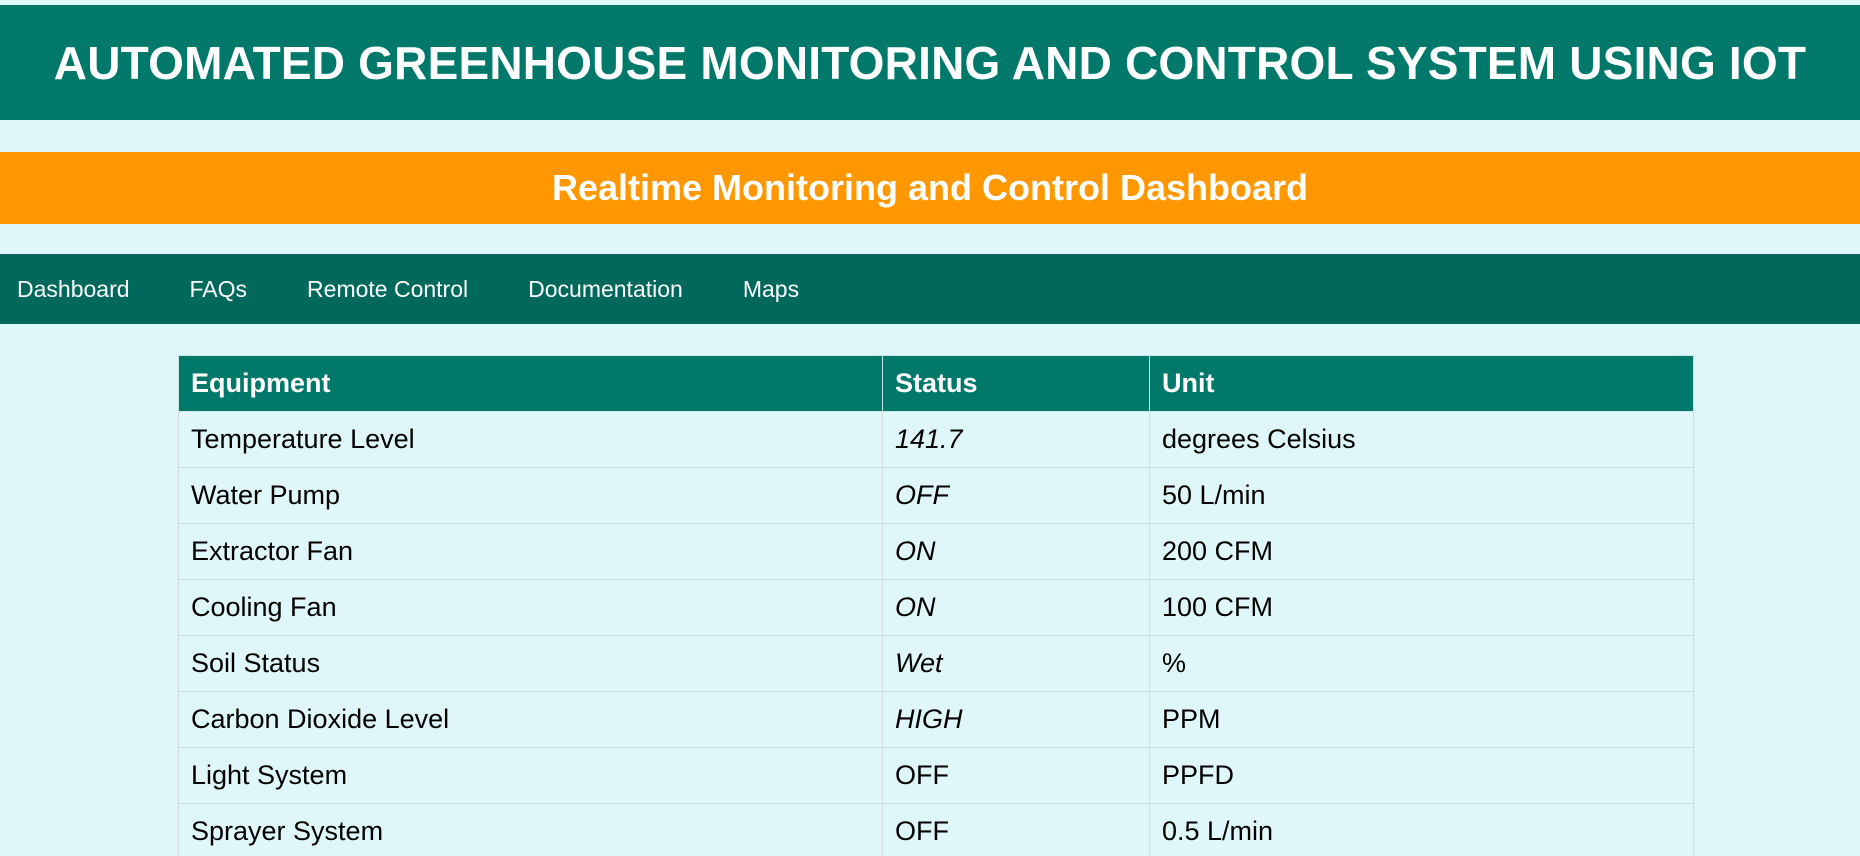 Image resolution: width=1860 pixels, height=856 pixels. I want to click on nav-link-maps: Maps, so click(771, 289).